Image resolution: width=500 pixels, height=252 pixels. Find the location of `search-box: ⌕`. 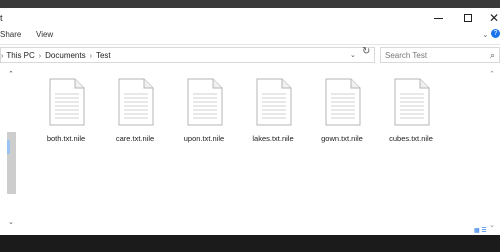

search-box: ⌕ is located at coordinates (440, 55).